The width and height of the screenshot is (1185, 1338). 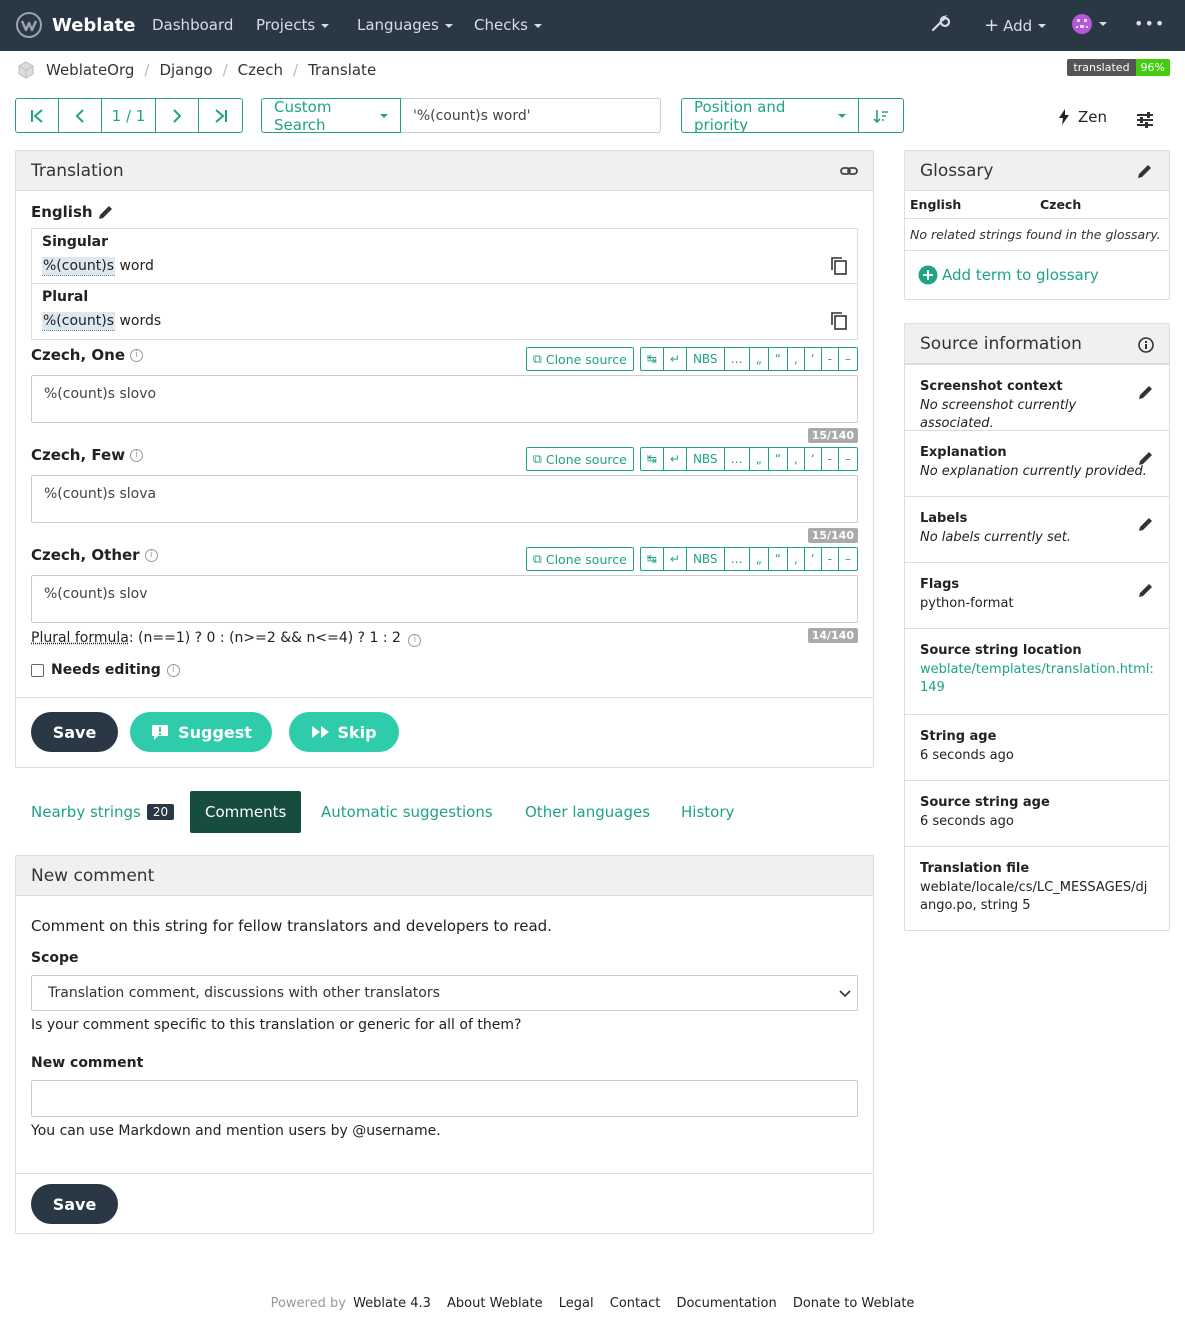 What do you see at coordinates (264, 638) in the screenshot?
I see `plural-formula-value: : (n==1) ? 0 : (n>=2 && n<=4) ? 1 : 2` at bounding box center [264, 638].